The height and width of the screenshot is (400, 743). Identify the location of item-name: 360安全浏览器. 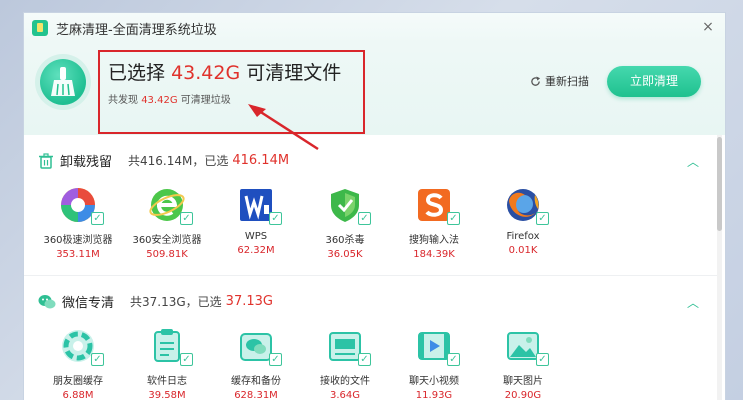
(167, 240).